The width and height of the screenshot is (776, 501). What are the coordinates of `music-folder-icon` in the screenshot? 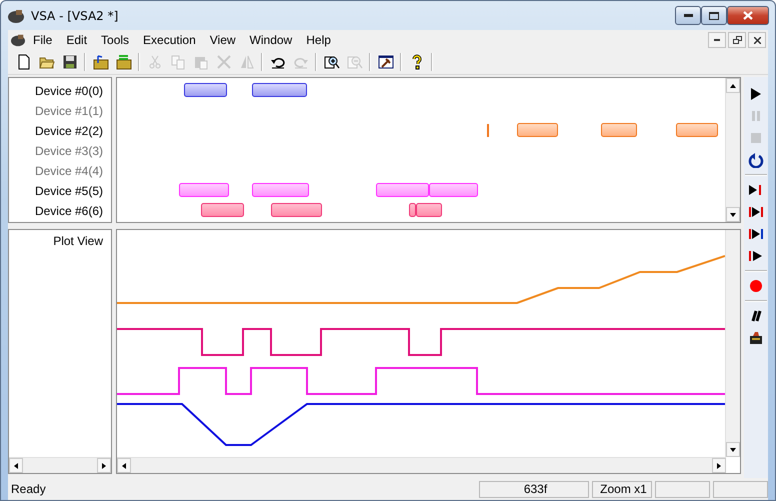 It's located at (100, 62).